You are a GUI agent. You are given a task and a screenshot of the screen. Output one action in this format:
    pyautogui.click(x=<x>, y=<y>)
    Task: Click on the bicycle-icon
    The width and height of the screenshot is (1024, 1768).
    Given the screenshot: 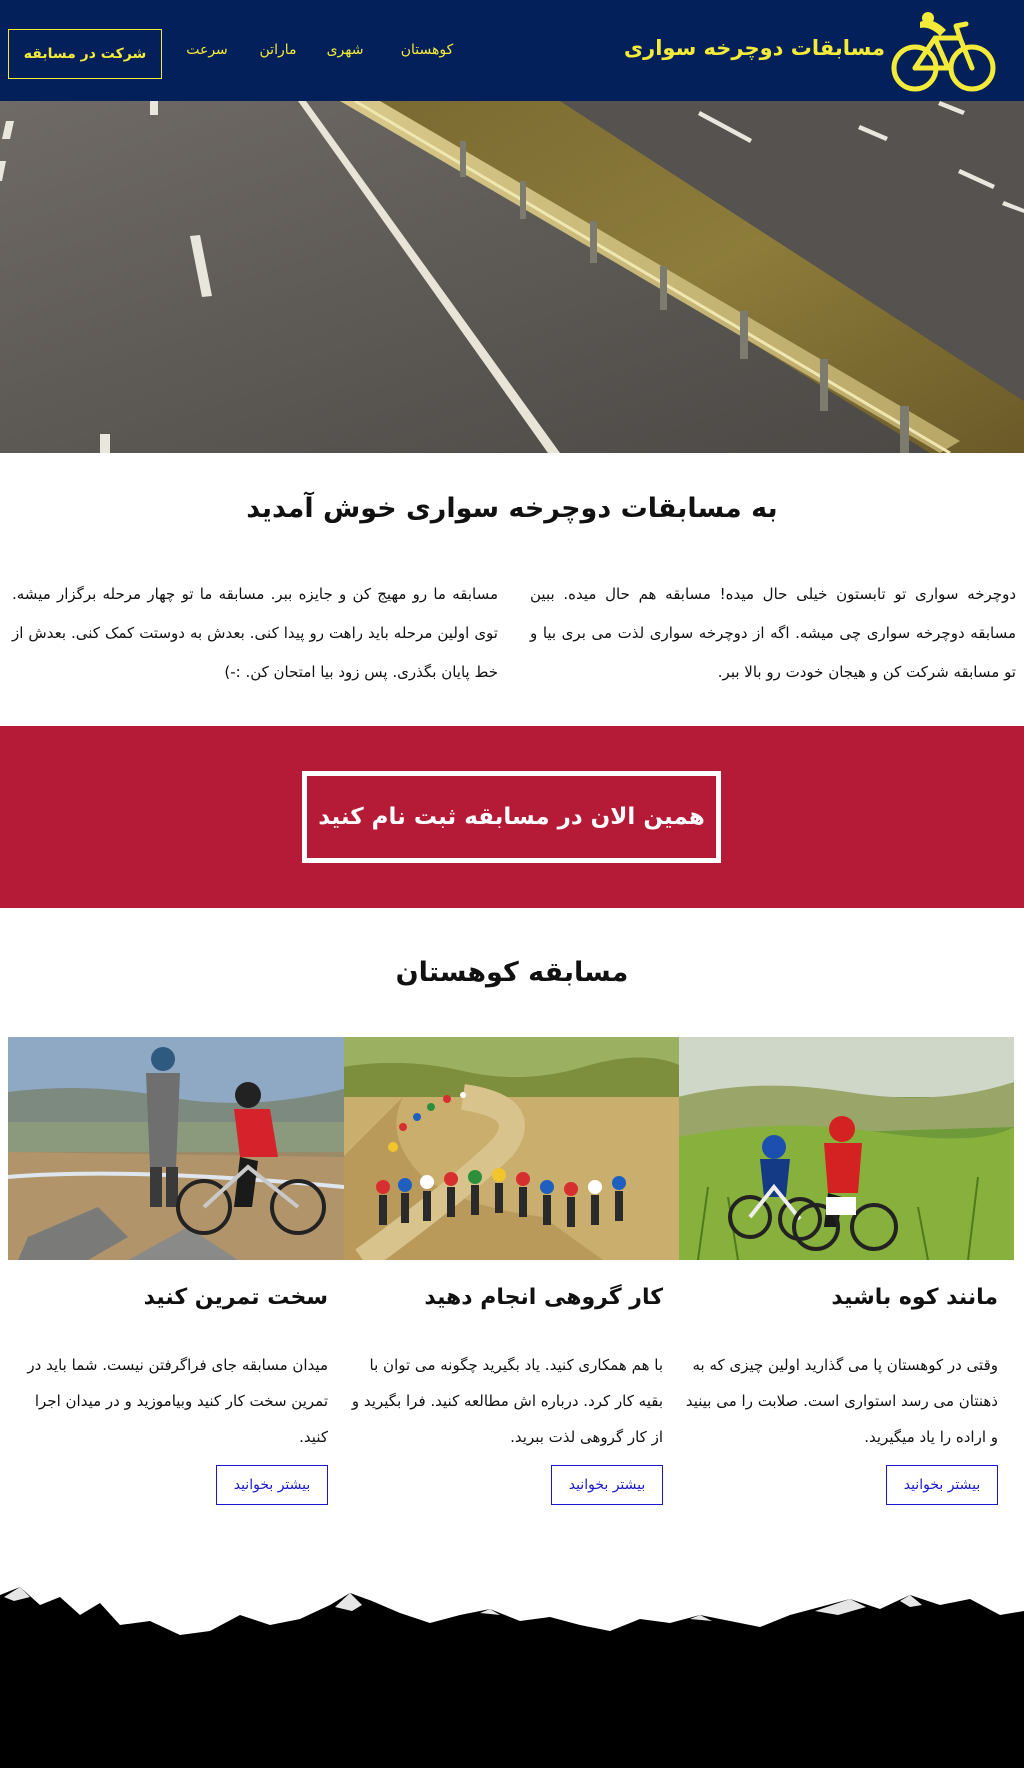 What is the action you would take?
    pyautogui.click(x=943, y=51)
    